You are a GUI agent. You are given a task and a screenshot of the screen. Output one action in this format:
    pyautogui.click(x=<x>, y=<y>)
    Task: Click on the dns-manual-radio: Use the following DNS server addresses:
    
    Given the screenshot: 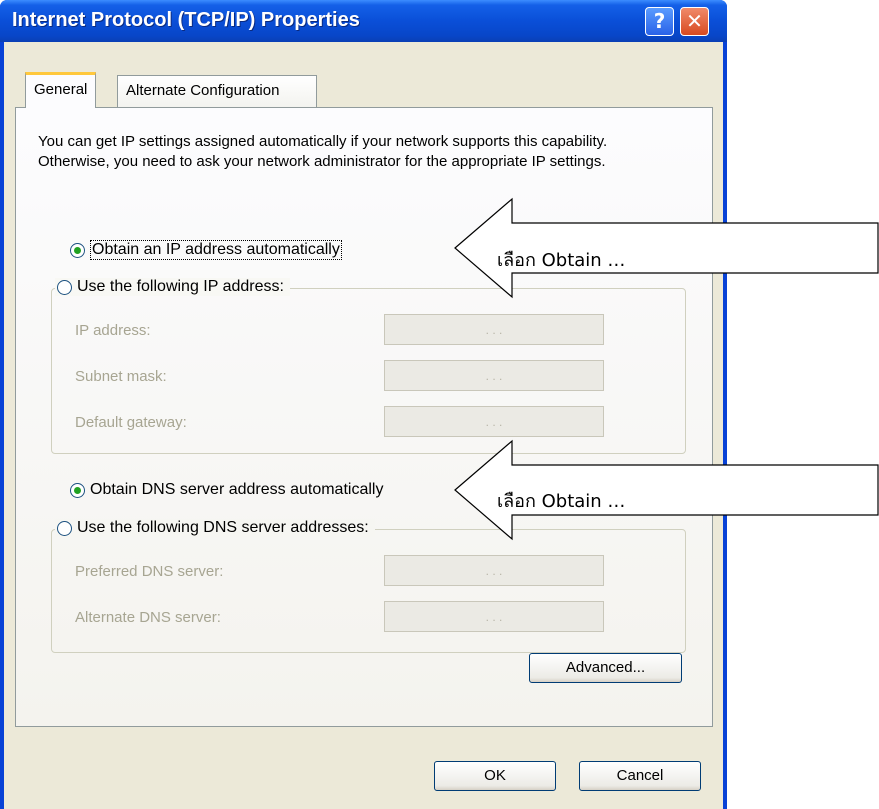 What is the action you would take?
    pyautogui.click(x=215, y=528)
    